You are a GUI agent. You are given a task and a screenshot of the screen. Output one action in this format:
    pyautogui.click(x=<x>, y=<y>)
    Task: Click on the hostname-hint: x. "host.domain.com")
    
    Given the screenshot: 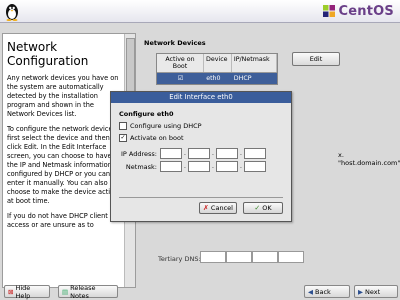 What is the action you would take?
    pyautogui.click(x=369, y=159)
    